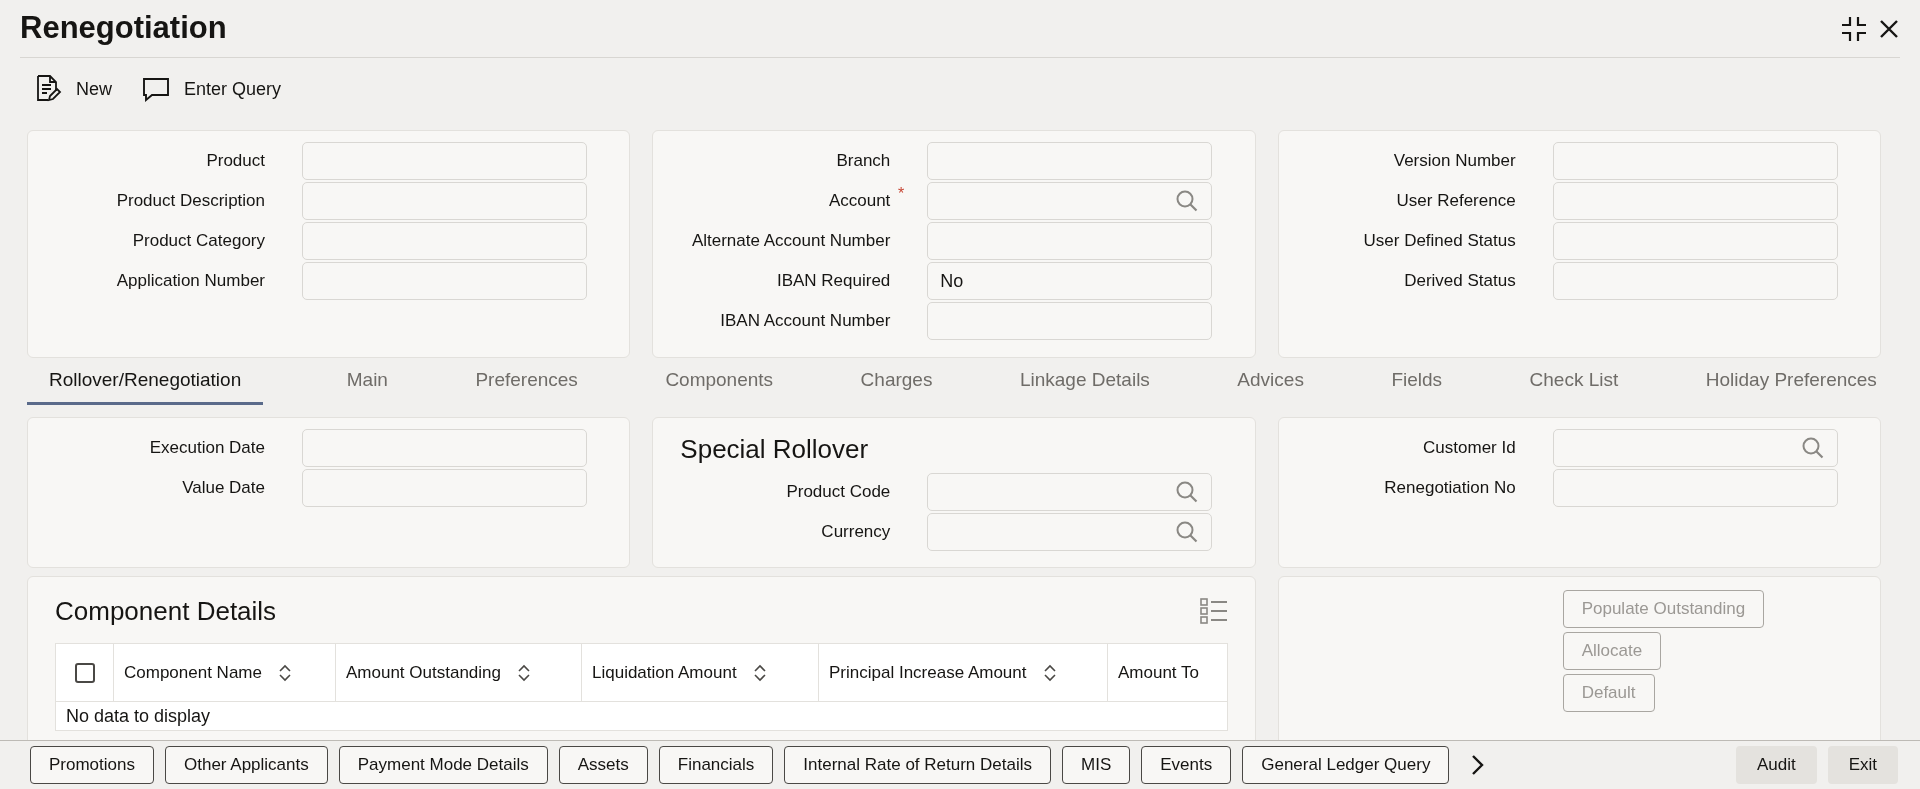 The width and height of the screenshot is (1920, 789). What do you see at coordinates (212, 89) in the screenshot?
I see `enter-query-button: Enter Query` at bounding box center [212, 89].